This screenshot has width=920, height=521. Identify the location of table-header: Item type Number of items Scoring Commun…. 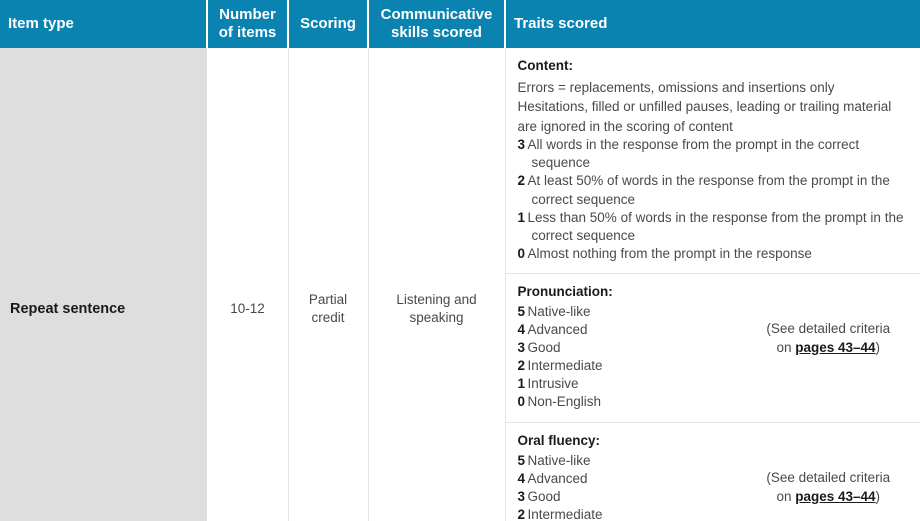
(460, 24).